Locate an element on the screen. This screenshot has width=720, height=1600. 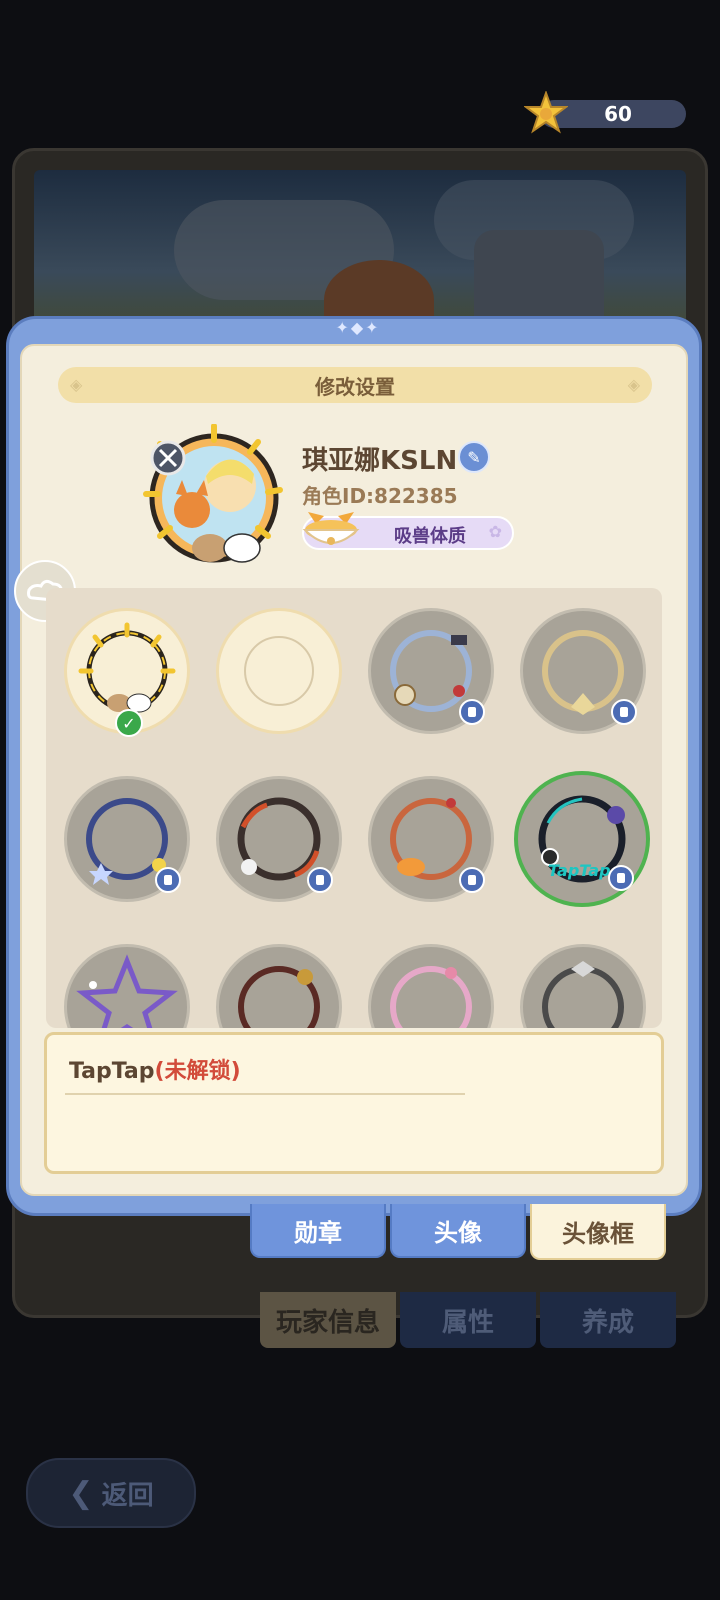
pencil-icon: ✎ is located at coordinates (474, 457).